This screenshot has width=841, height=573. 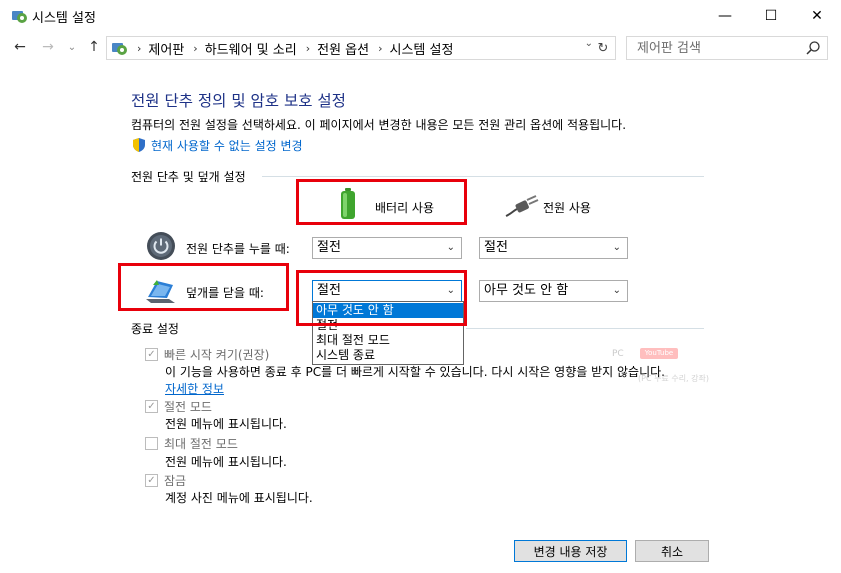 I want to click on search-box, so click(x=727, y=48).